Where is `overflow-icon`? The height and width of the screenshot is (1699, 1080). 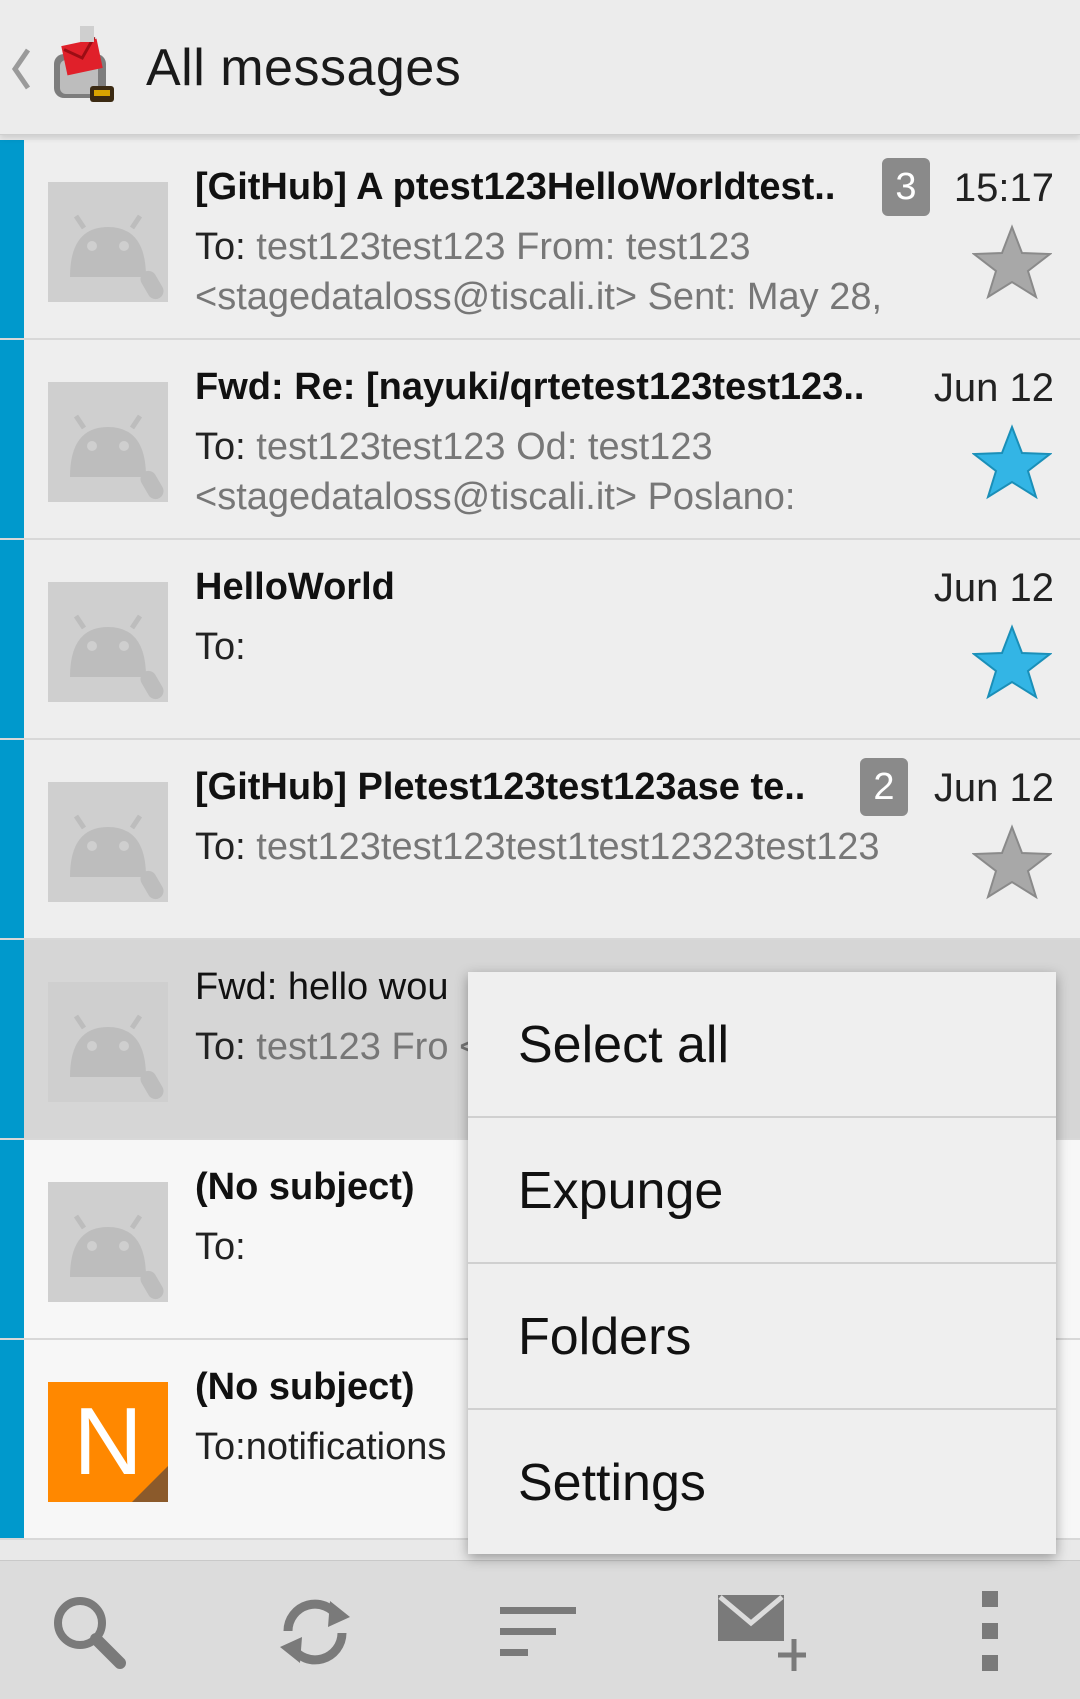
overflow-icon is located at coordinates (991, 1632).